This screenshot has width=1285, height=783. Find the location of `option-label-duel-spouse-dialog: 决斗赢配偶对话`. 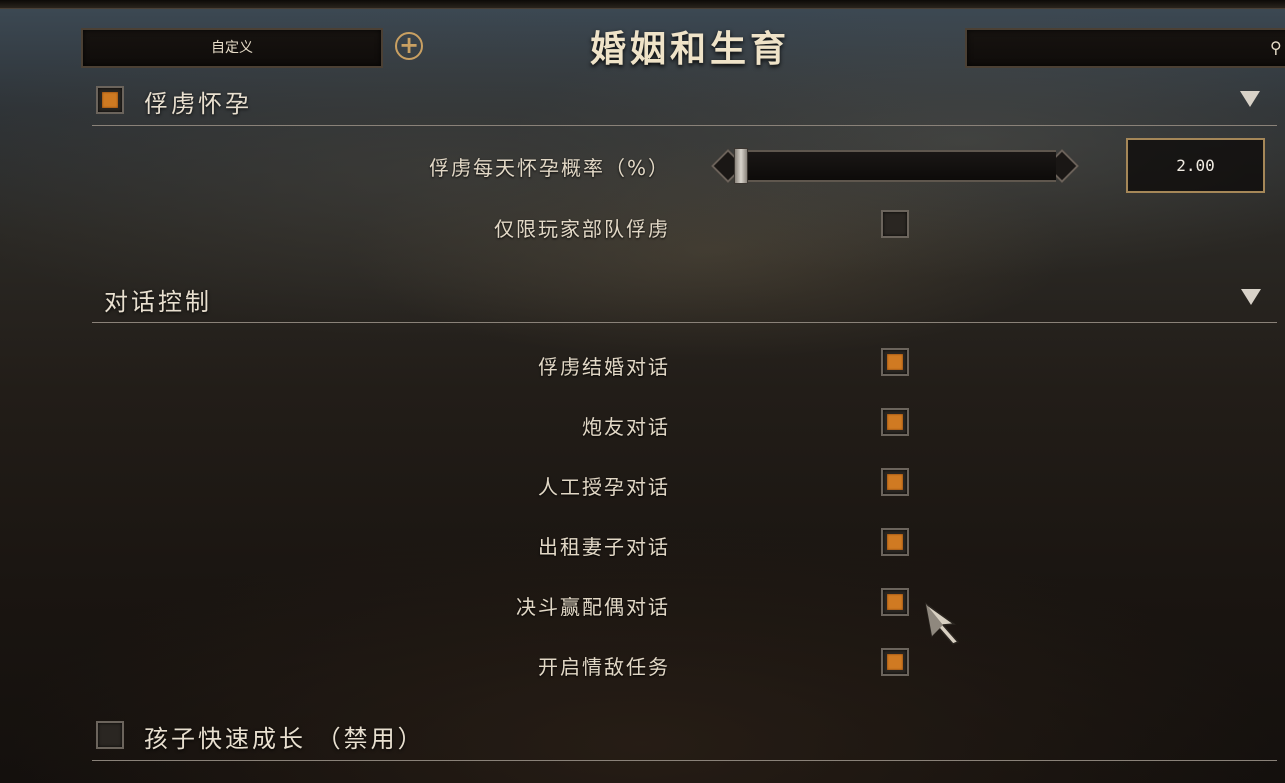

option-label-duel-spouse-dialog: 决斗赢配偶对话 is located at coordinates (593, 607).